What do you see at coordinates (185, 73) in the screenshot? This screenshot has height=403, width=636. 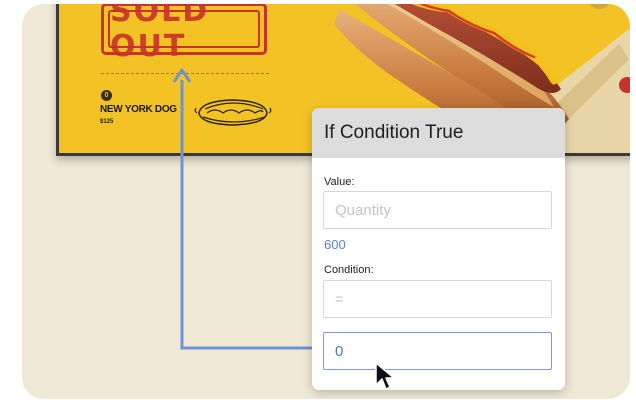 I see `dashed-divider` at bounding box center [185, 73].